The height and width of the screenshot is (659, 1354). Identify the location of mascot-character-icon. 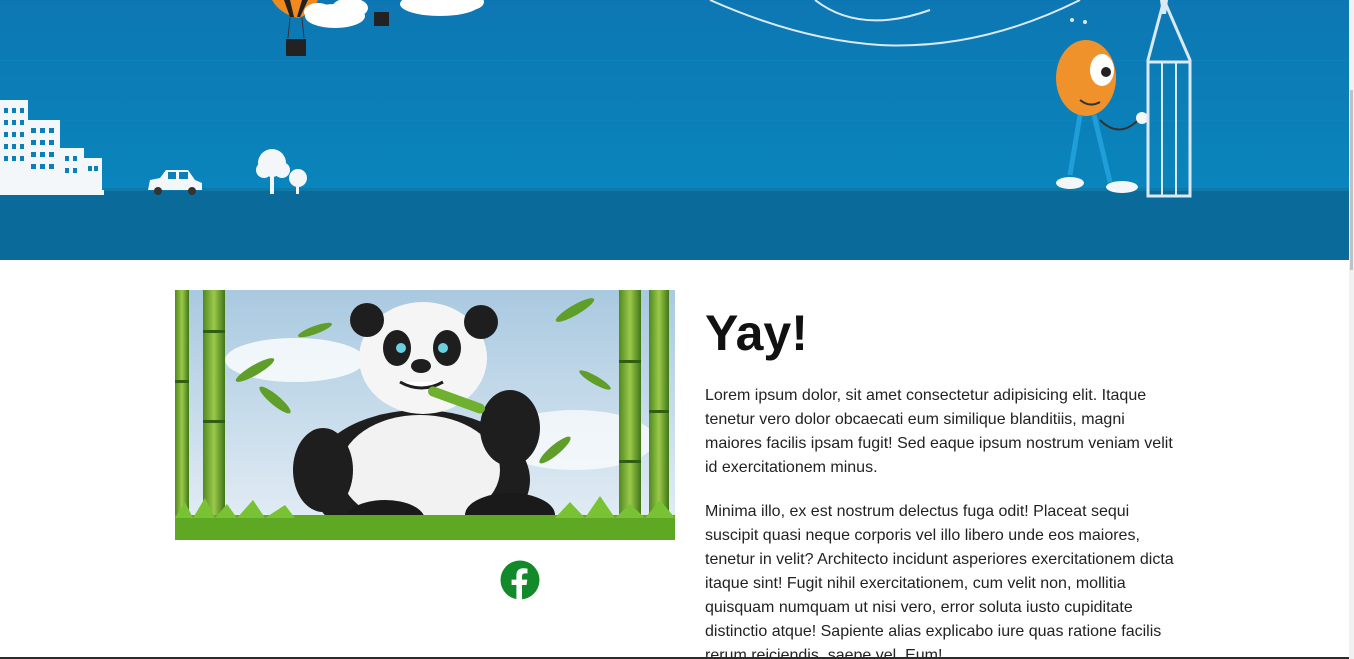
(1102, 116).